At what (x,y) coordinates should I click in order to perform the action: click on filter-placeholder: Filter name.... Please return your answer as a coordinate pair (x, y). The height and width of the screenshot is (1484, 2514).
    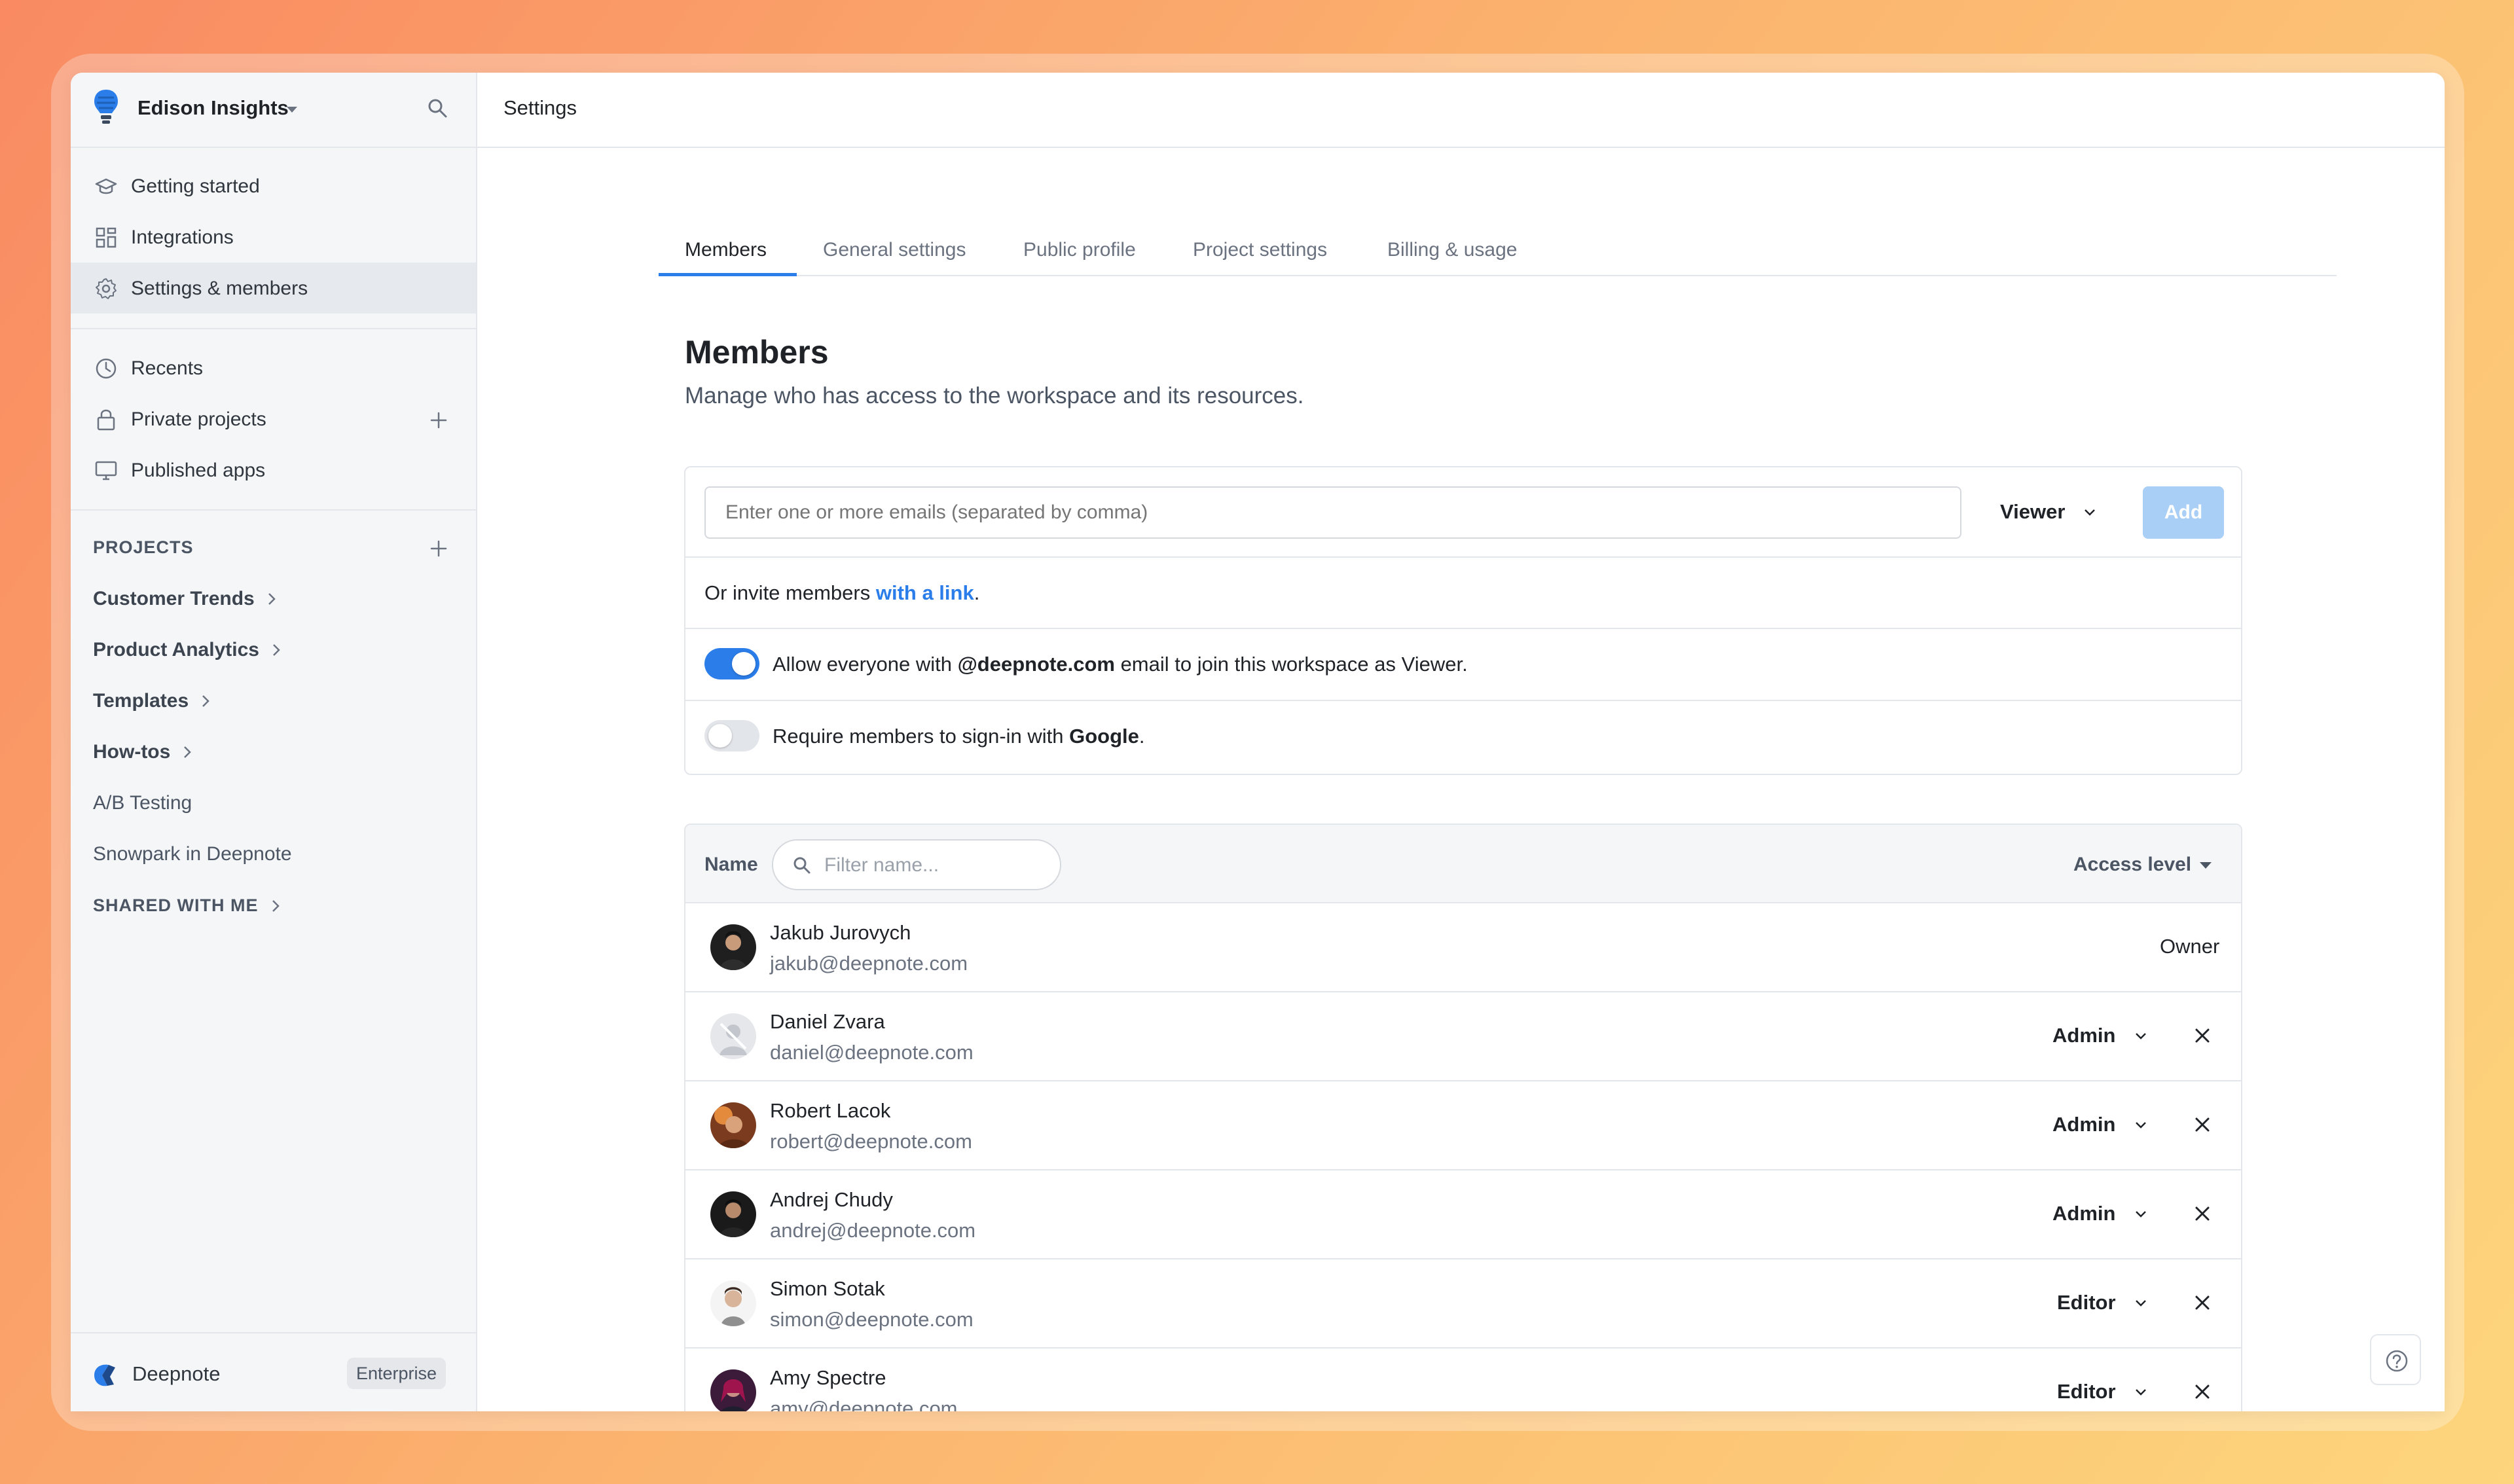
    Looking at the image, I should click on (881, 865).